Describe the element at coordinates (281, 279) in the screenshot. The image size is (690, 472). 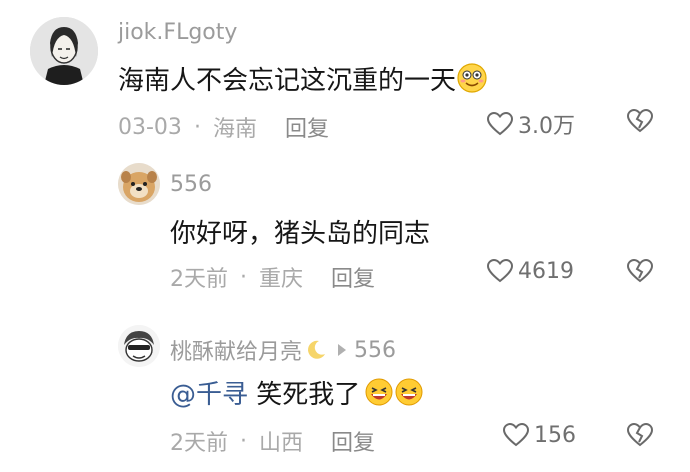
I see `comment-location: 重庆` at that location.